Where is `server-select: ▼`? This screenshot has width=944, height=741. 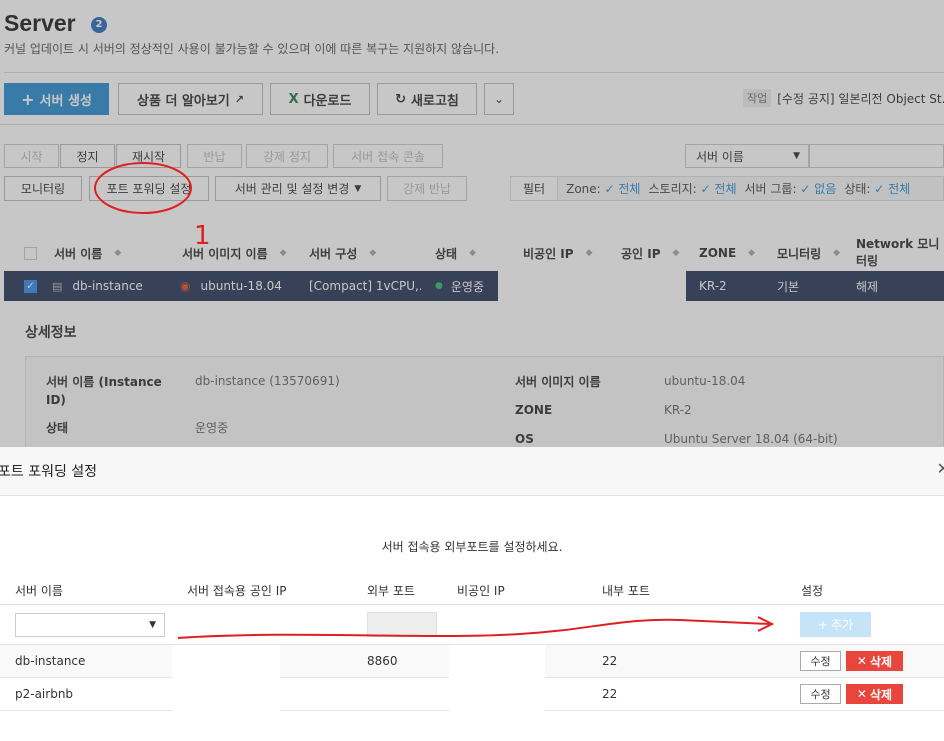 server-select: ▼ is located at coordinates (90, 625).